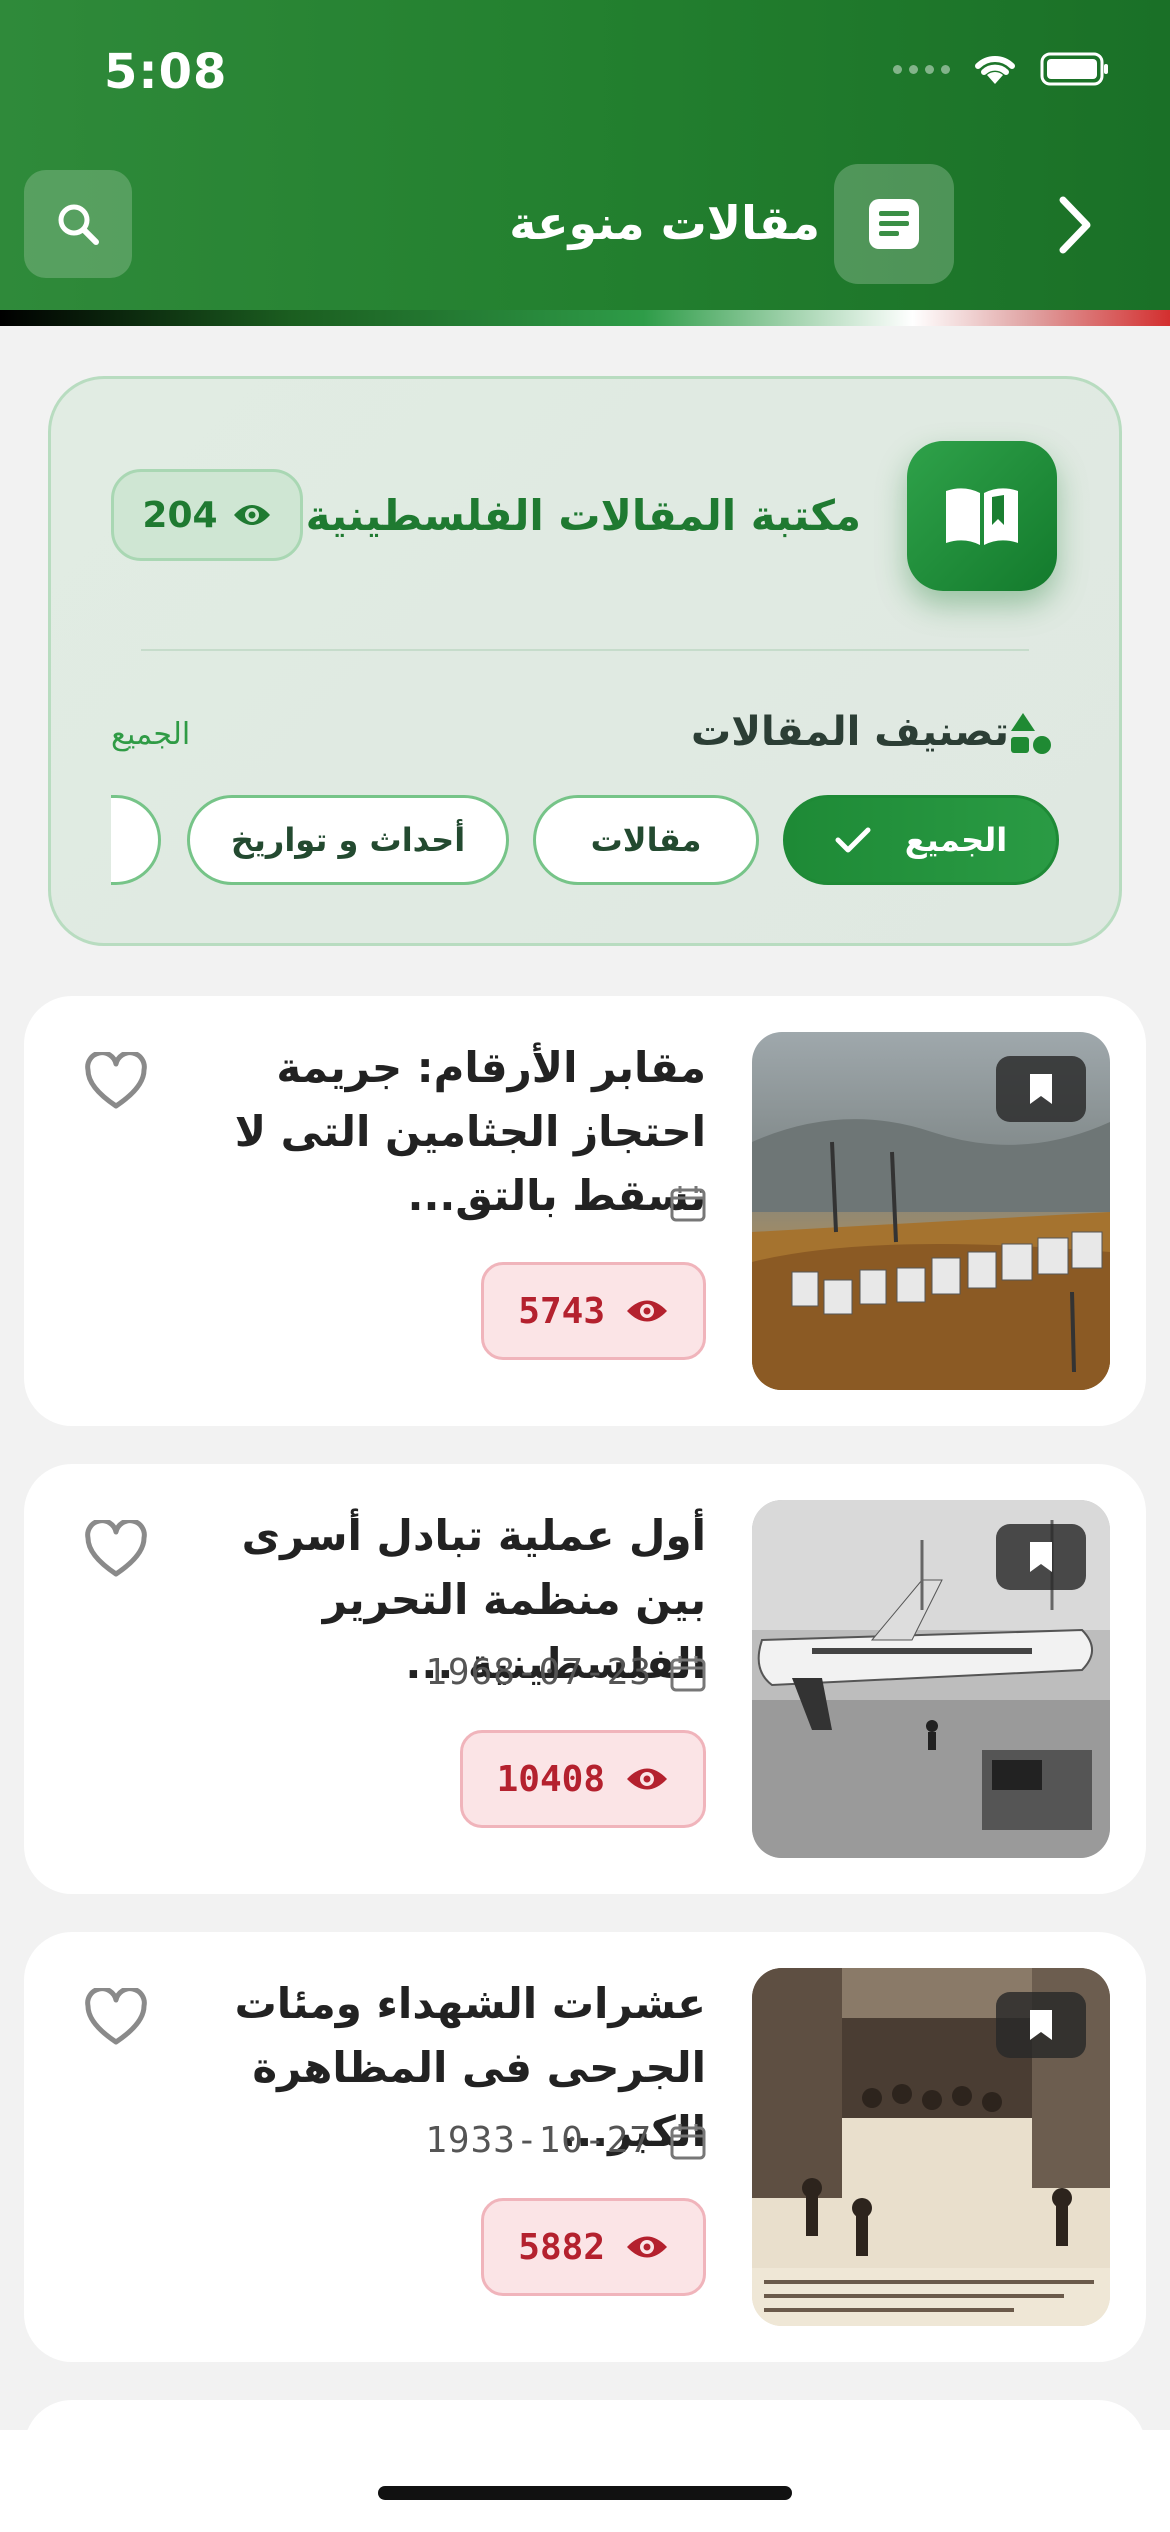  What do you see at coordinates (585, 318) in the screenshot?
I see `flag-stripe` at bounding box center [585, 318].